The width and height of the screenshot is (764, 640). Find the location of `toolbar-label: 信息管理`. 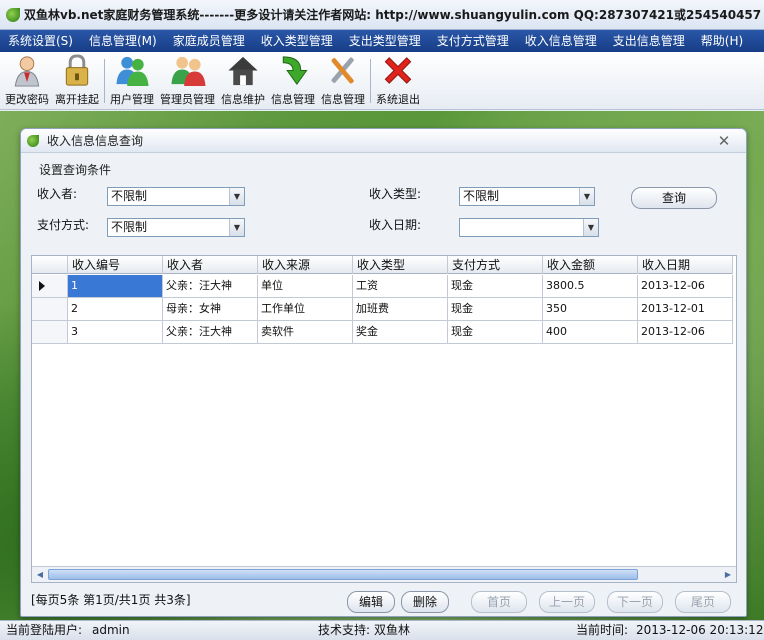

toolbar-label: 信息管理 is located at coordinates (343, 99).